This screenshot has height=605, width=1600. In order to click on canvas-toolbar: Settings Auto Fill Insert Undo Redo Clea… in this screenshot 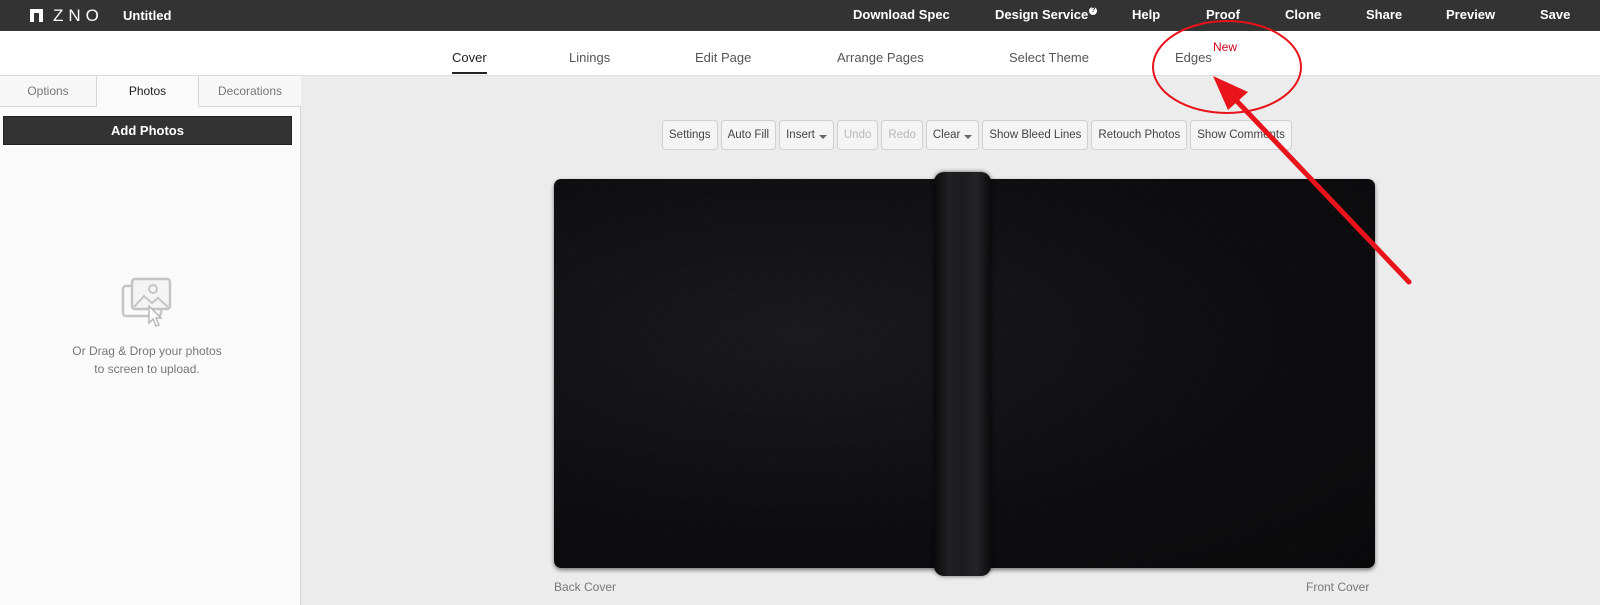, I will do `click(977, 135)`.